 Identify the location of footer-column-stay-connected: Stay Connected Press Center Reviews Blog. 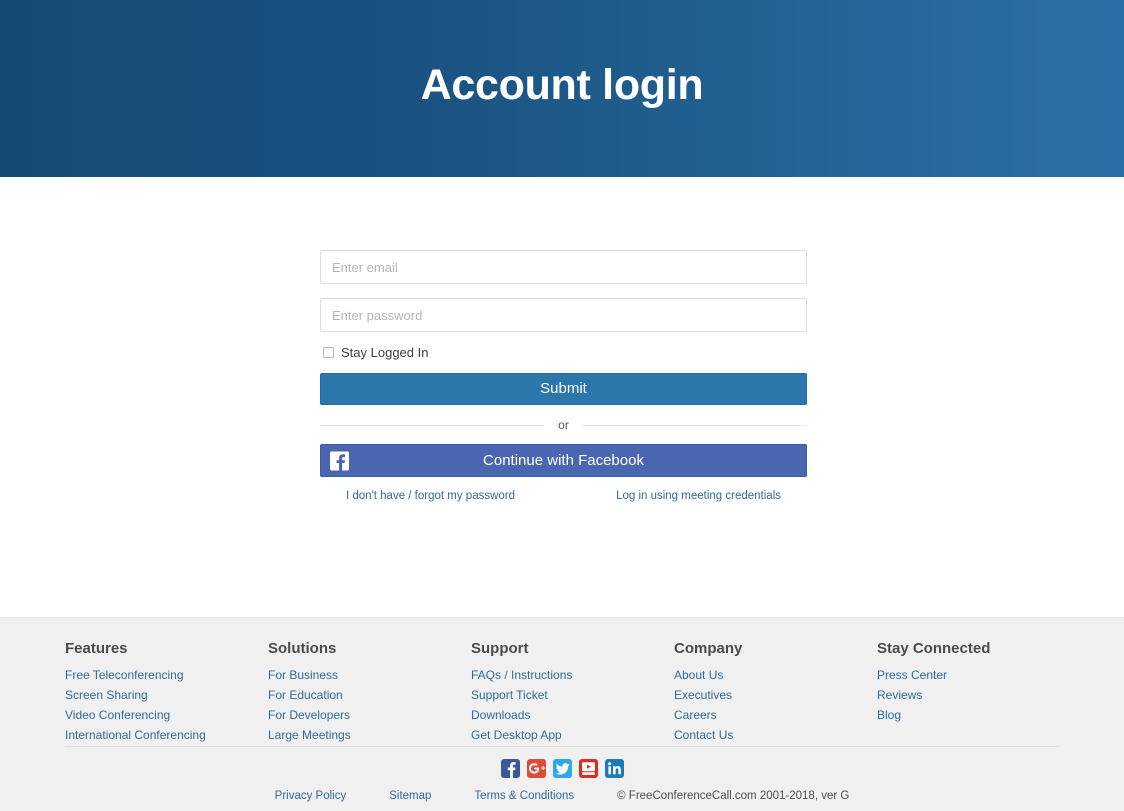
(933, 693).